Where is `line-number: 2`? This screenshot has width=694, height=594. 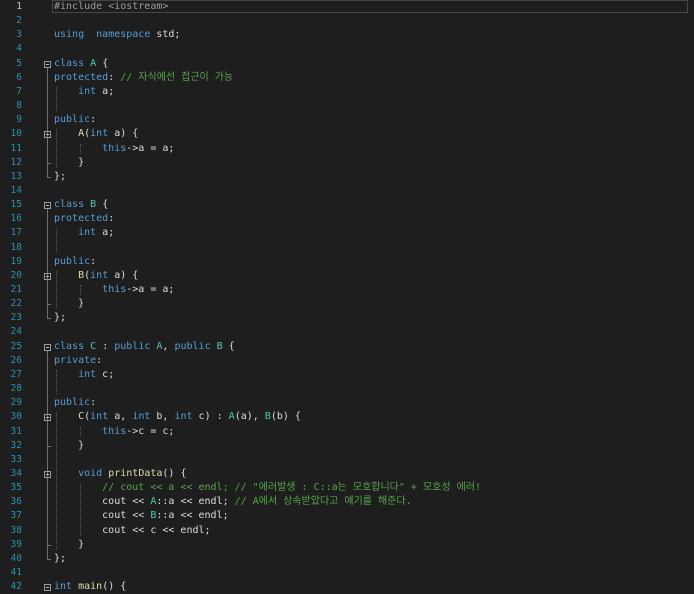 line-number: 2 is located at coordinates (19, 21).